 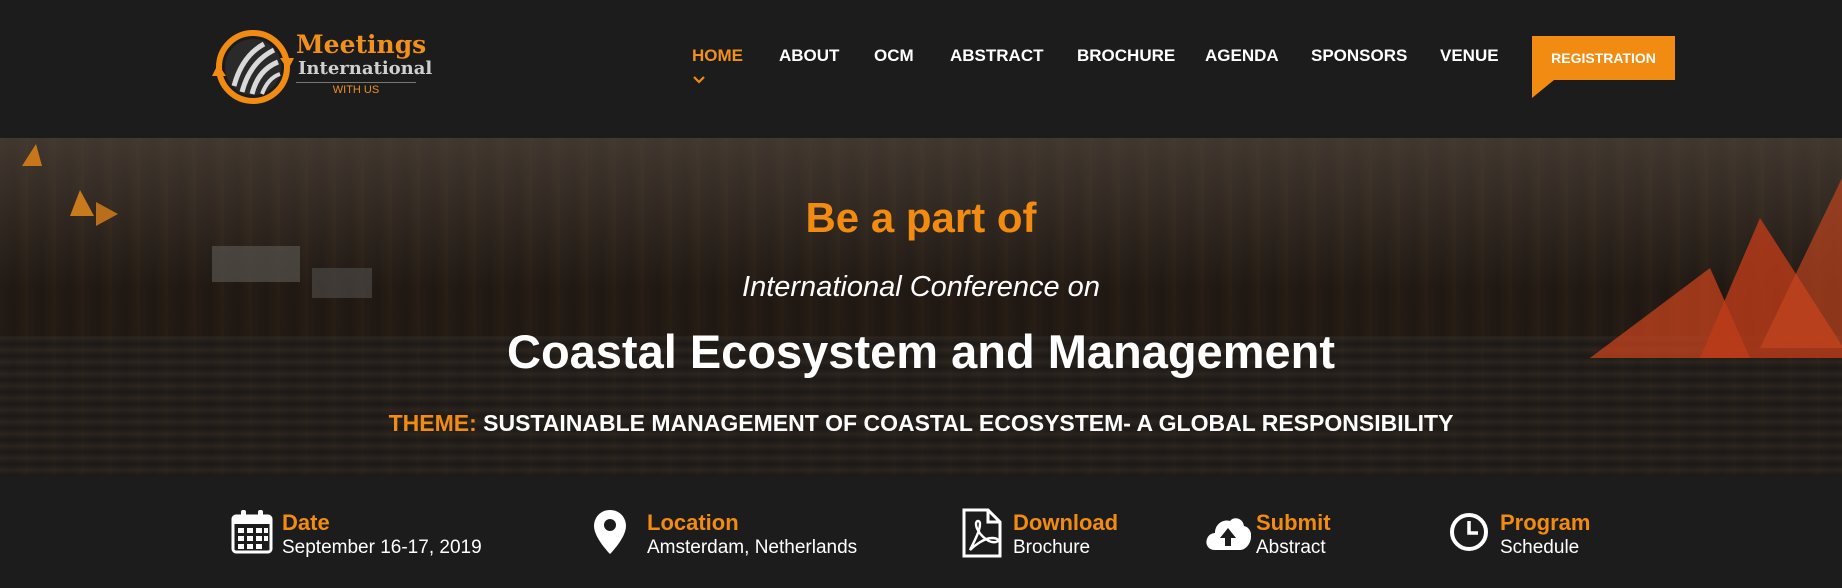 What do you see at coordinates (356, 89) in the screenshot?
I see `logo-line3: WITH US` at bounding box center [356, 89].